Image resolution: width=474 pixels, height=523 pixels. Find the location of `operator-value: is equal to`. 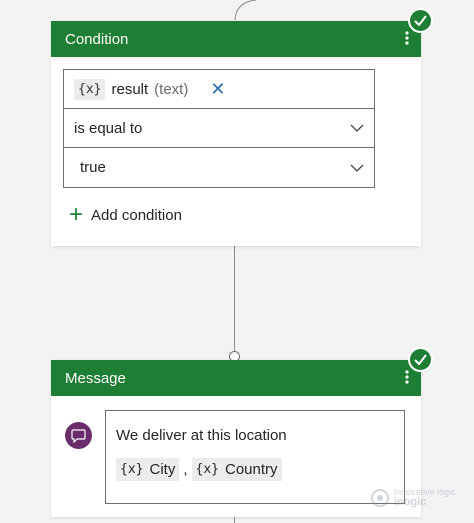

operator-value: is equal to is located at coordinates (108, 128).